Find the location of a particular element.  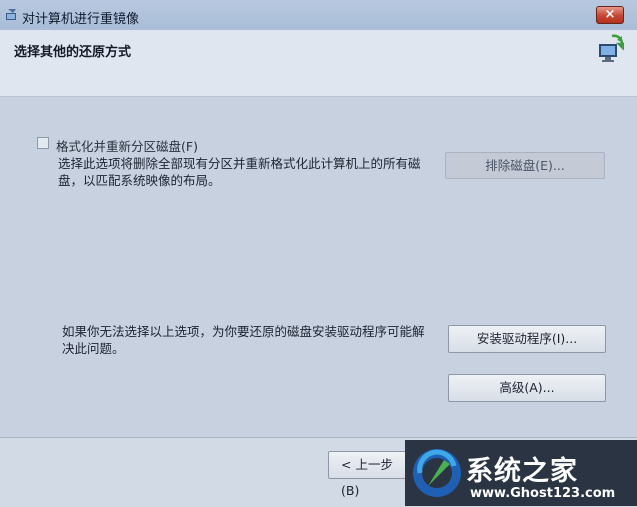

watermark-logo is located at coordinates (437, 473).